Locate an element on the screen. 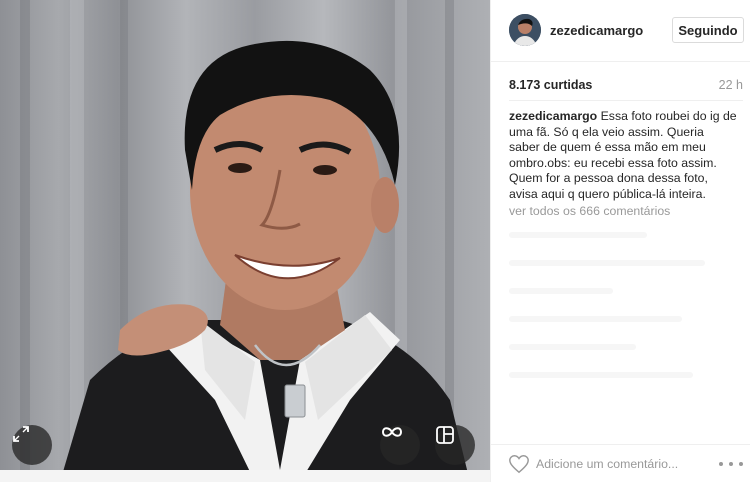 The image size is (750, 482). post-header: zezedicamargo Seguindo is located at coordinates (620, 31).